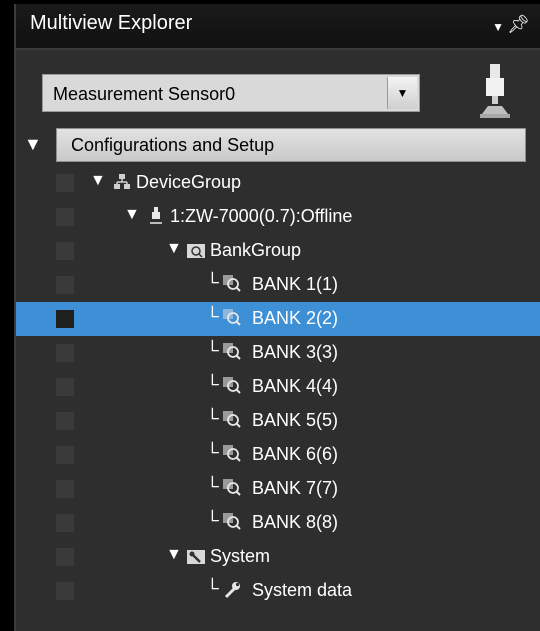 The height and width of the screenshot is (631, 540). I want to click on tree-item-label: System data, so click(302, 590).